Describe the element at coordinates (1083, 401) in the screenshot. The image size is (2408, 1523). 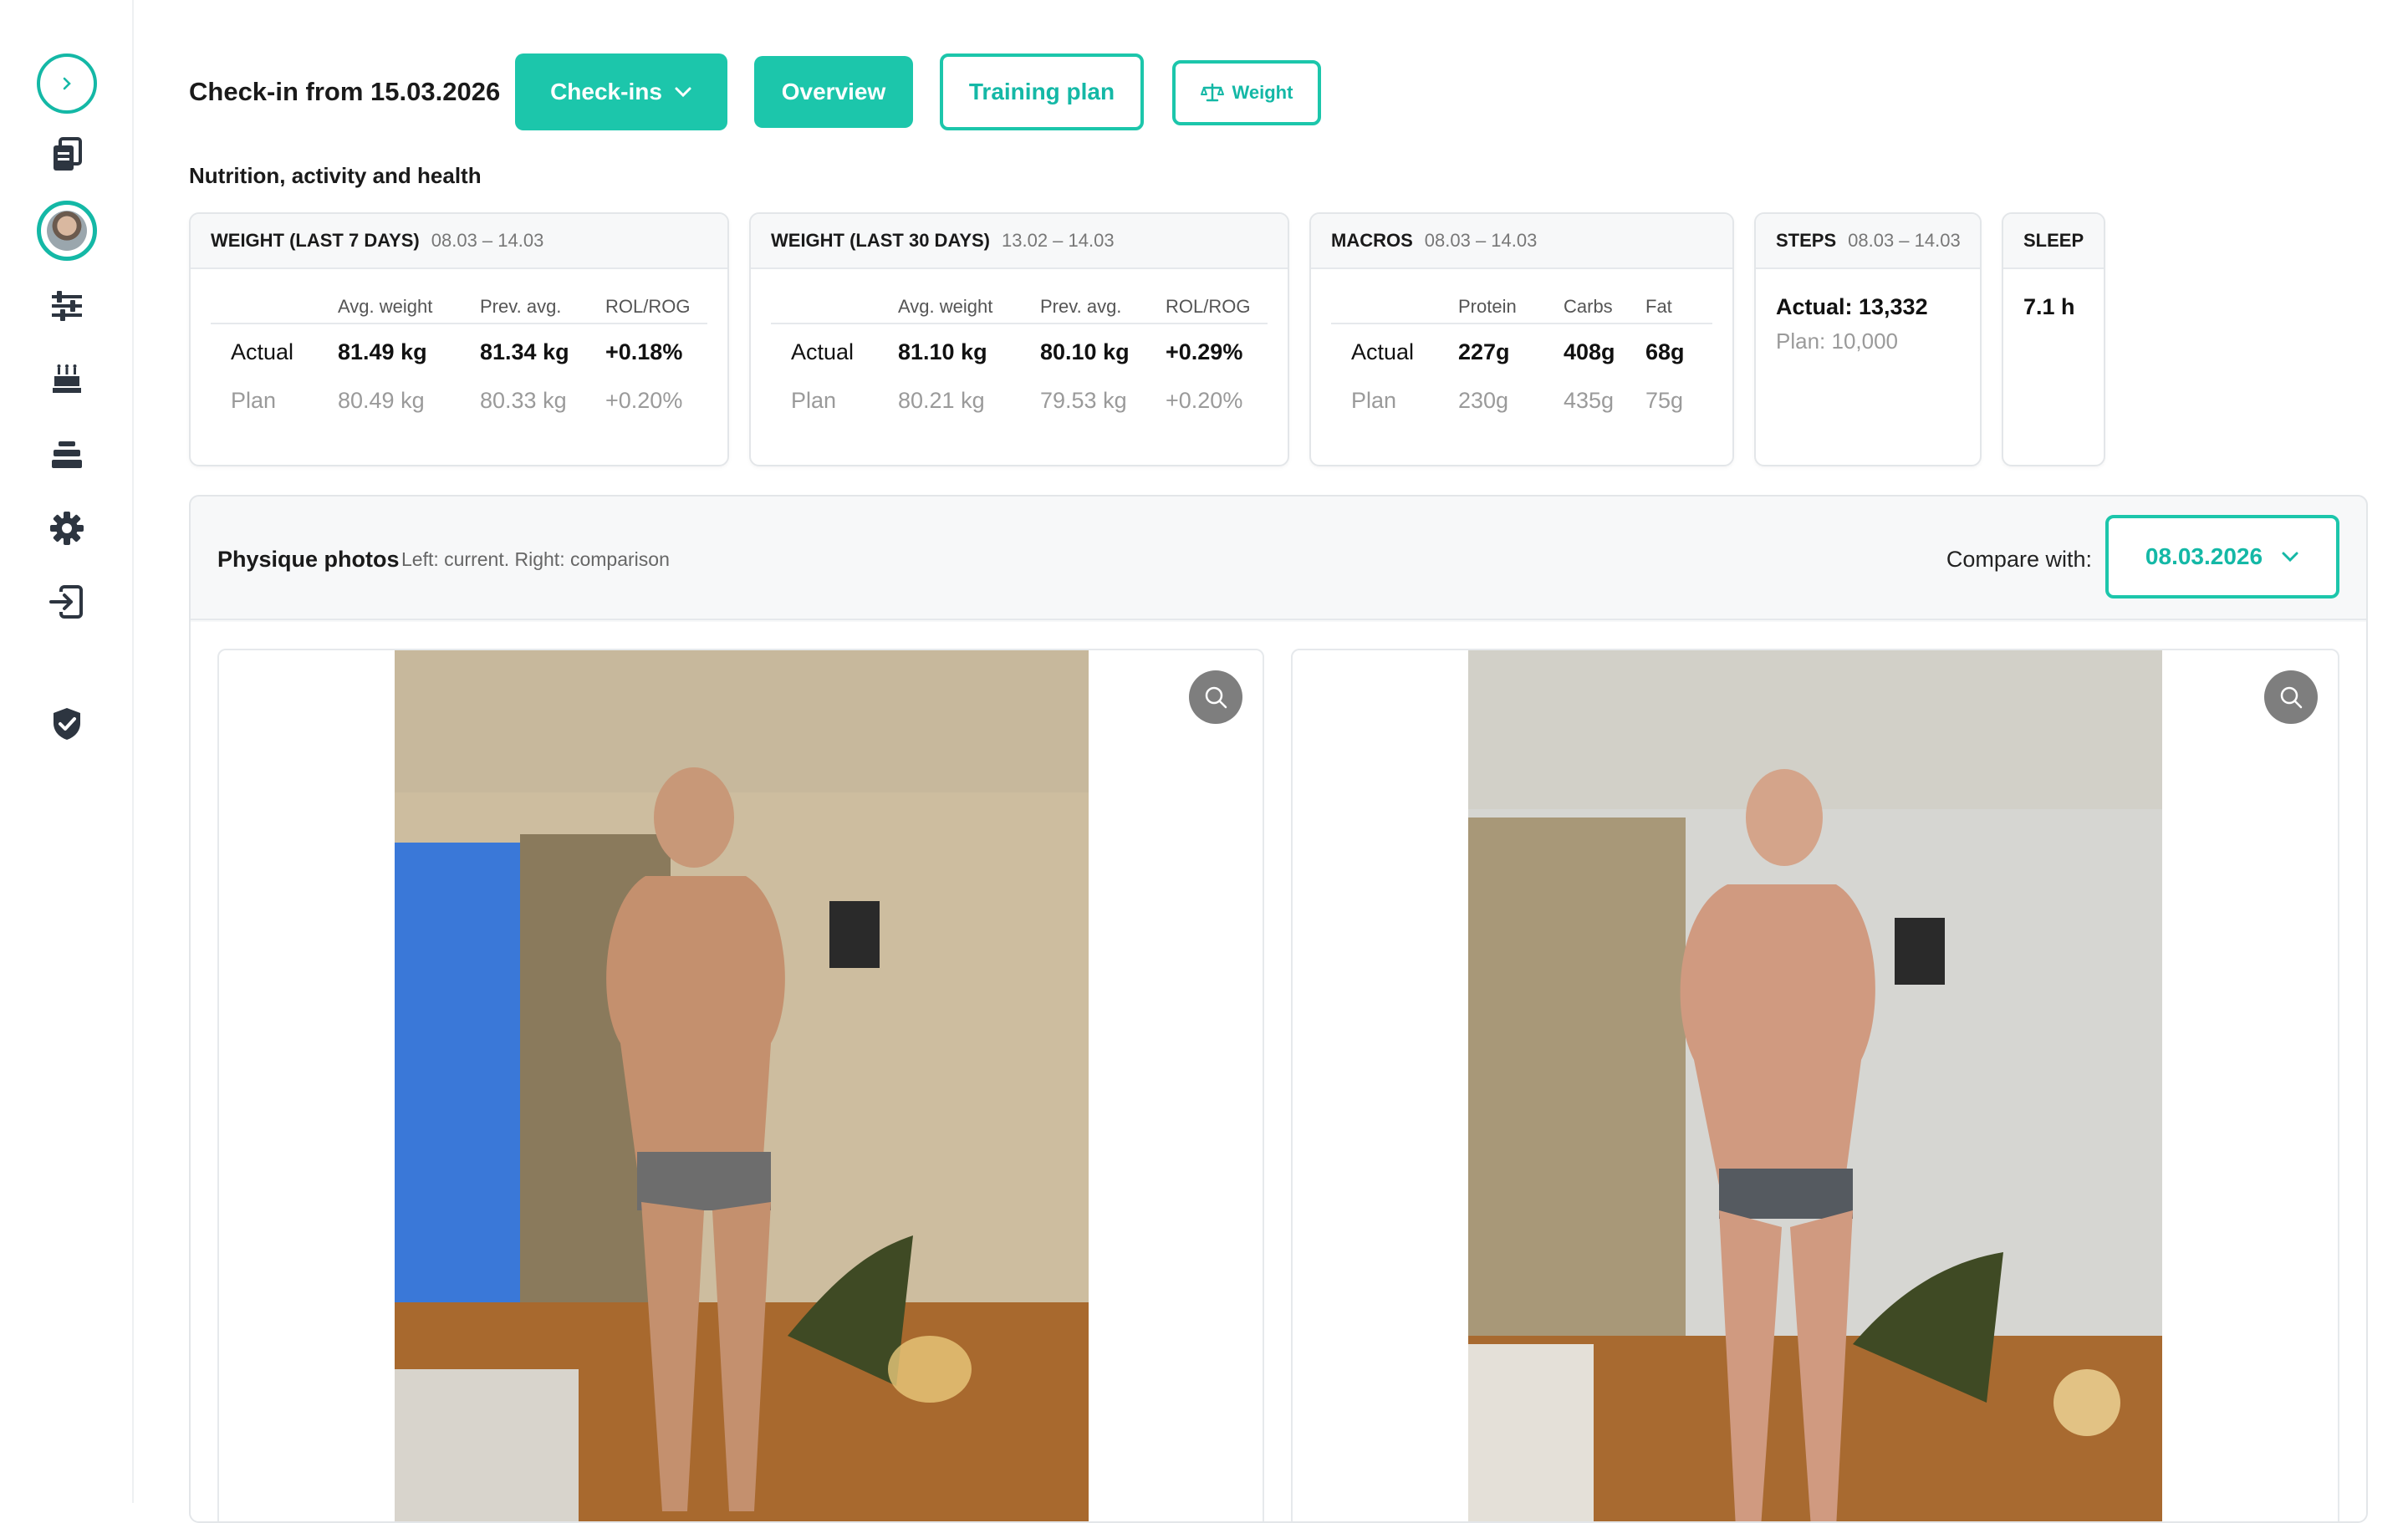
I see `table-cell: 79.53 kg` at that location.